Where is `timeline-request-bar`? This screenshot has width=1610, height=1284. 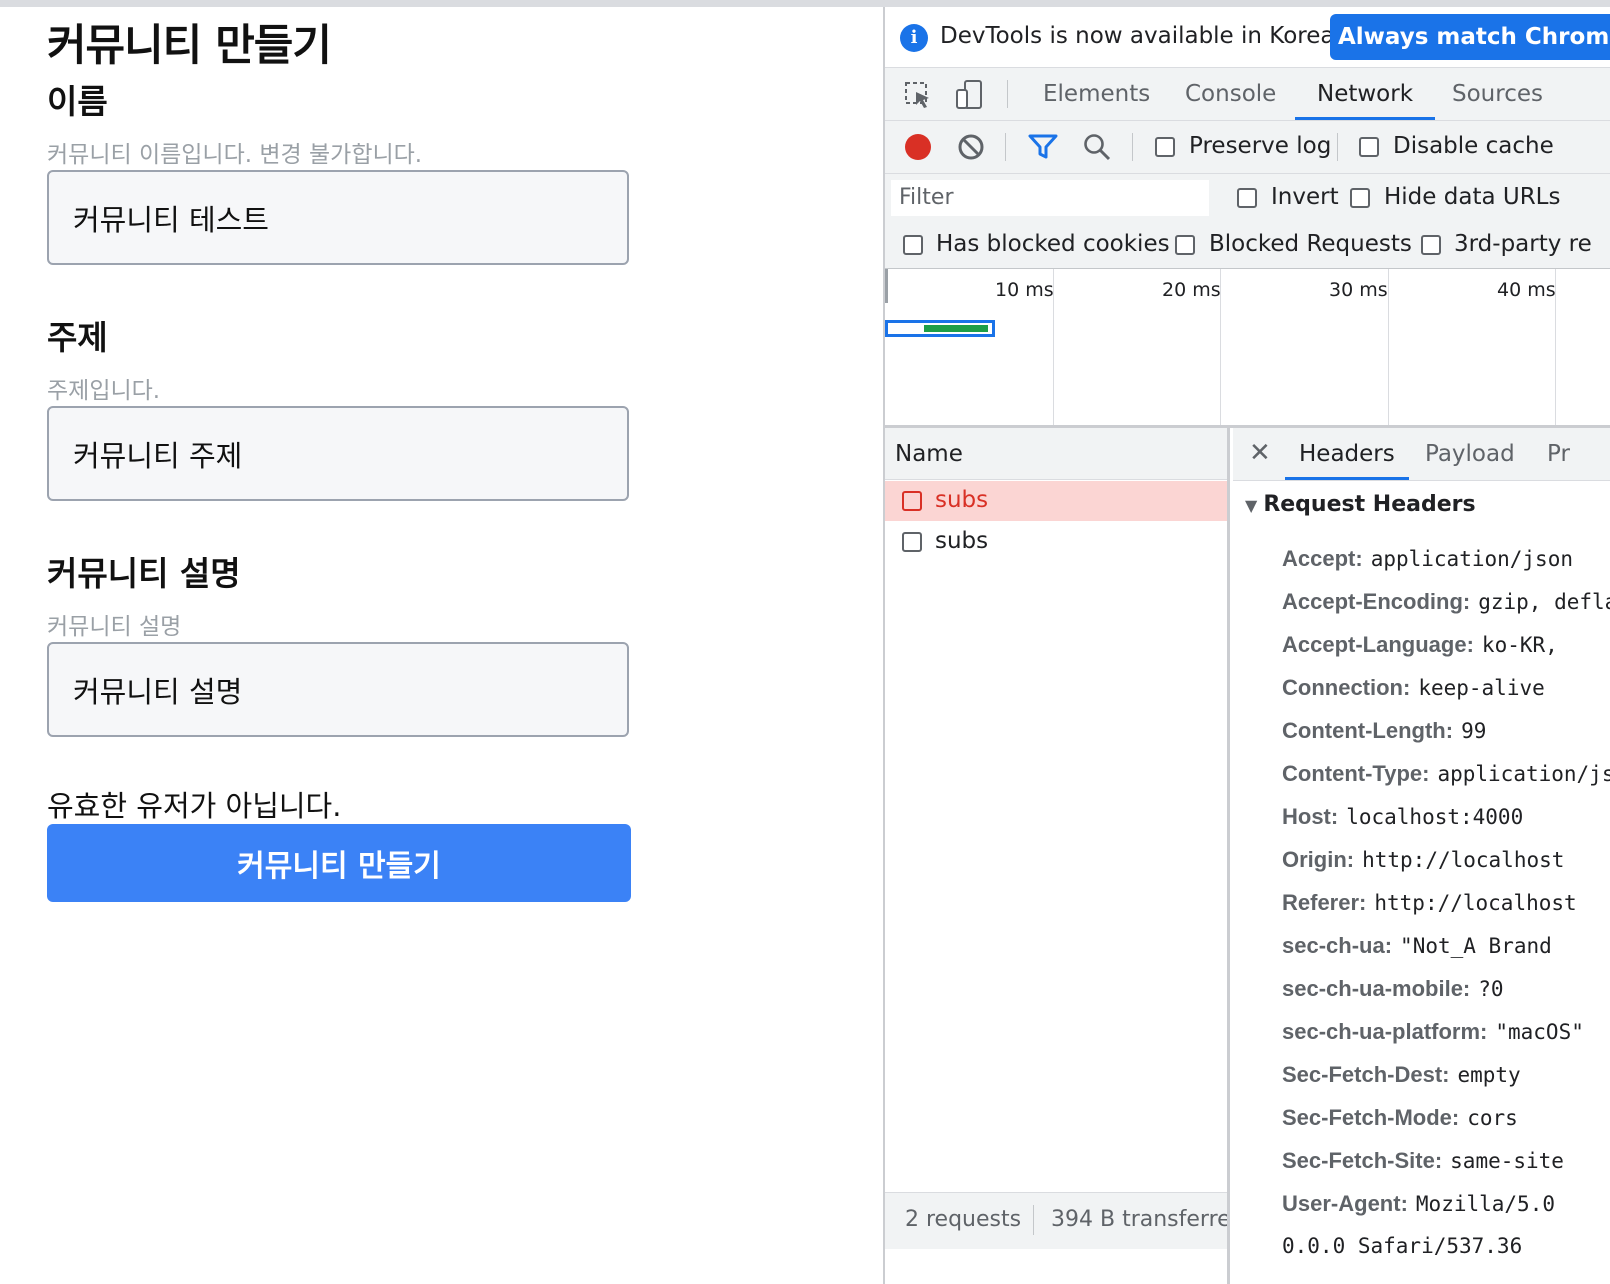 timeline-request-bar is located at coordinates (940, 328).